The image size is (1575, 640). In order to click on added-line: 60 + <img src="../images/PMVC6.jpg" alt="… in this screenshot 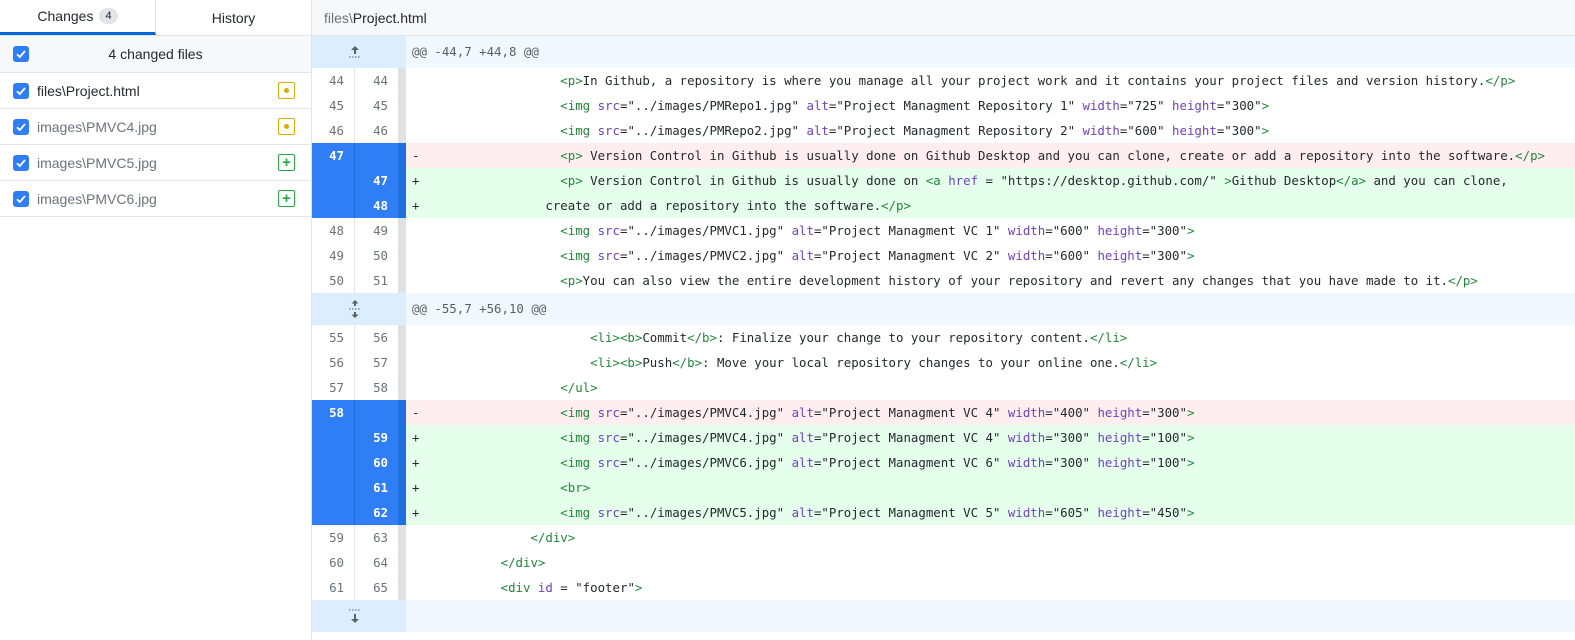, I will do `click(943, 462)`.